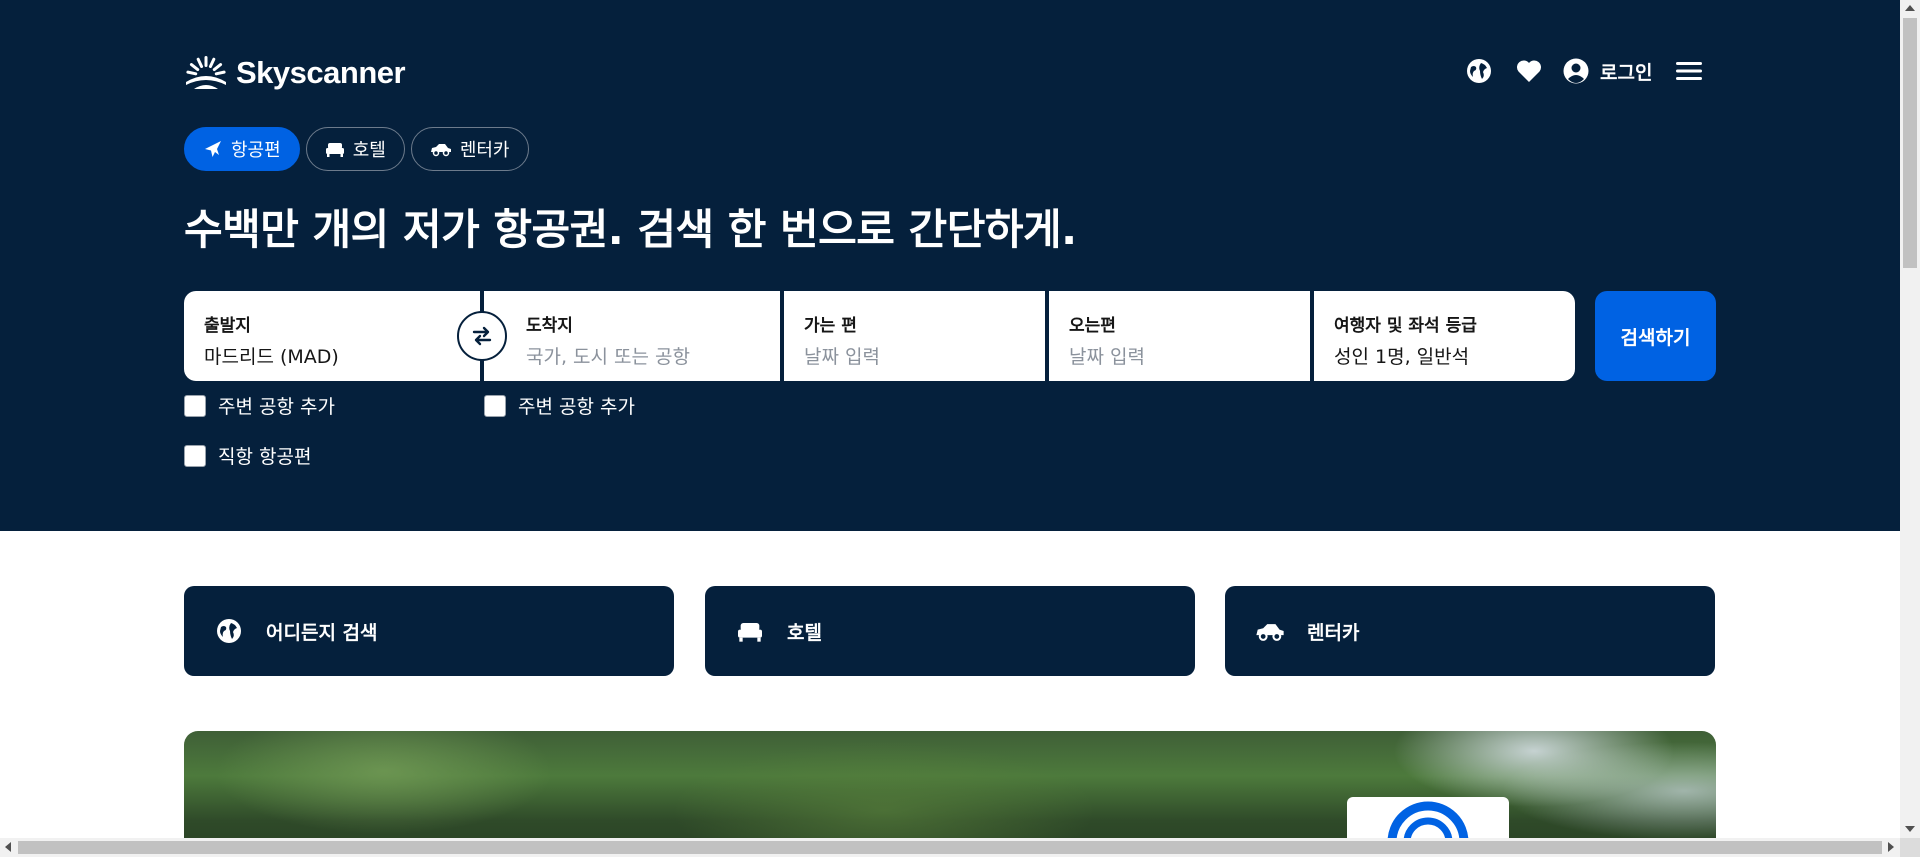 Image resolution: width=1920 pixels, height=857 pixels. I want to click on tab-flights: 항공편, so click(242, 149).